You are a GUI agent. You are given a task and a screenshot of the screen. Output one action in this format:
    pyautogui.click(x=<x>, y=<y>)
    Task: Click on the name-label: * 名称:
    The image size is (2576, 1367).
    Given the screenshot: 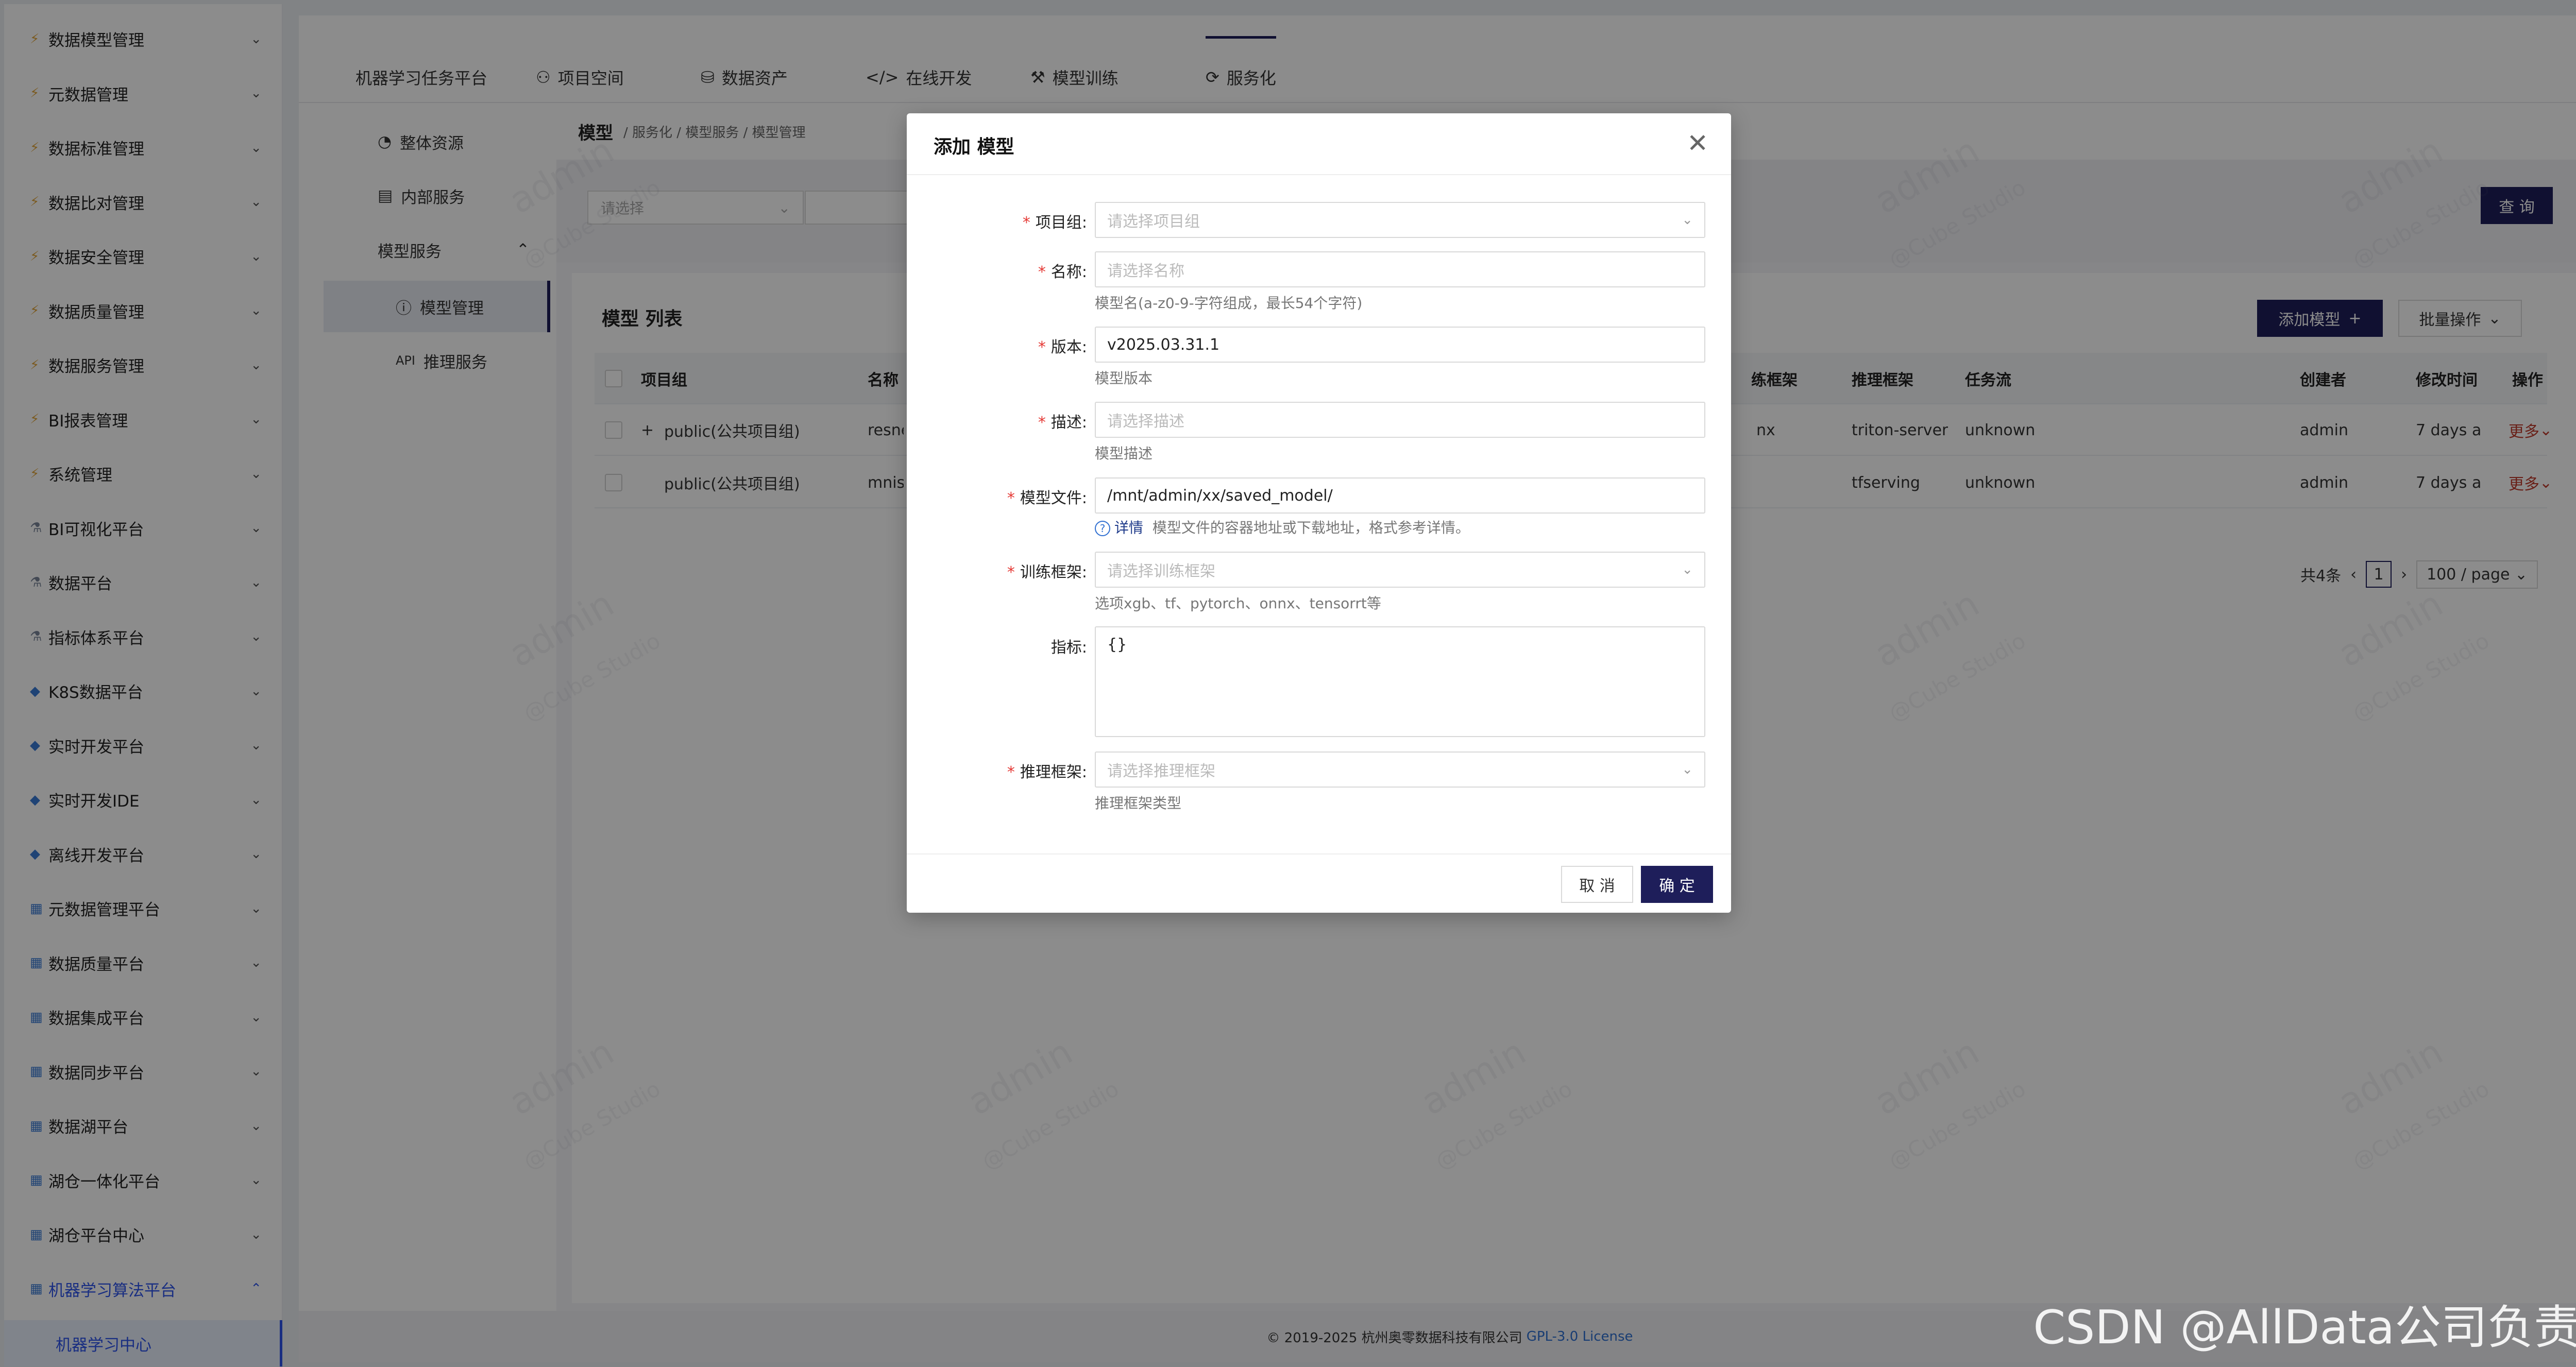 What is the action you would take?
    pyautogui.click(x=1062, y=272)
    